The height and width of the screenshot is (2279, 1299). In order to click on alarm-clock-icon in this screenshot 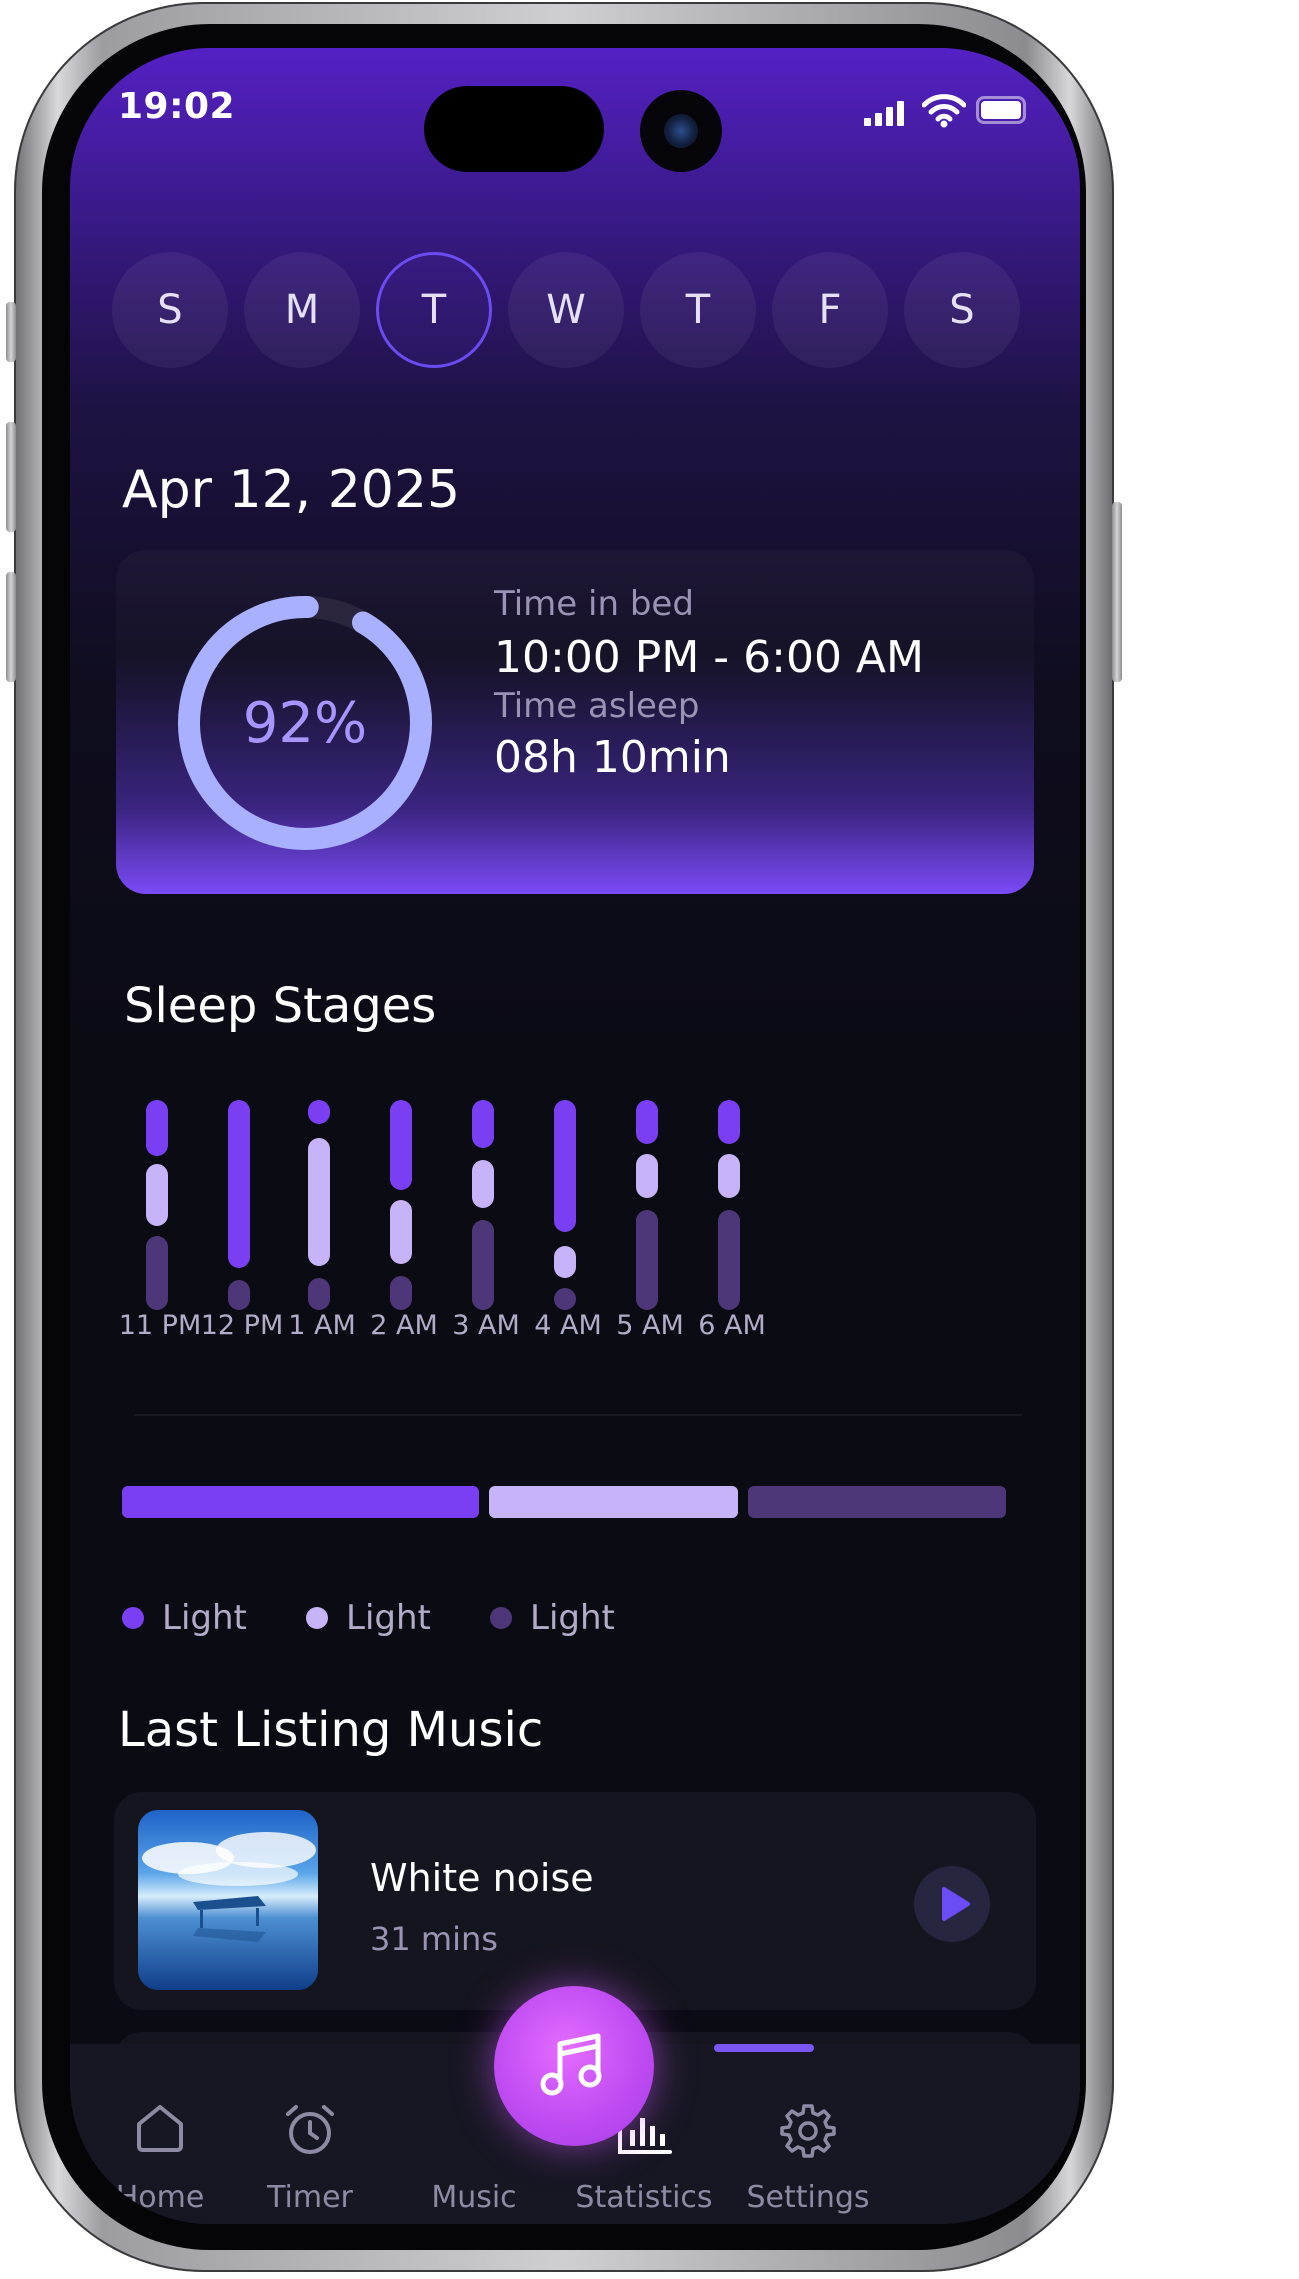, I will do `click(310, 2129)`.